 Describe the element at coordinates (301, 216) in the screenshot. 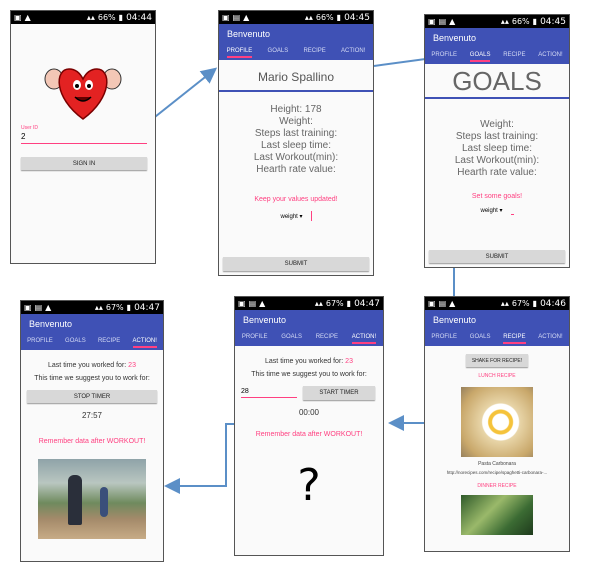

I see `dropdown-icon: ▾` at that location.